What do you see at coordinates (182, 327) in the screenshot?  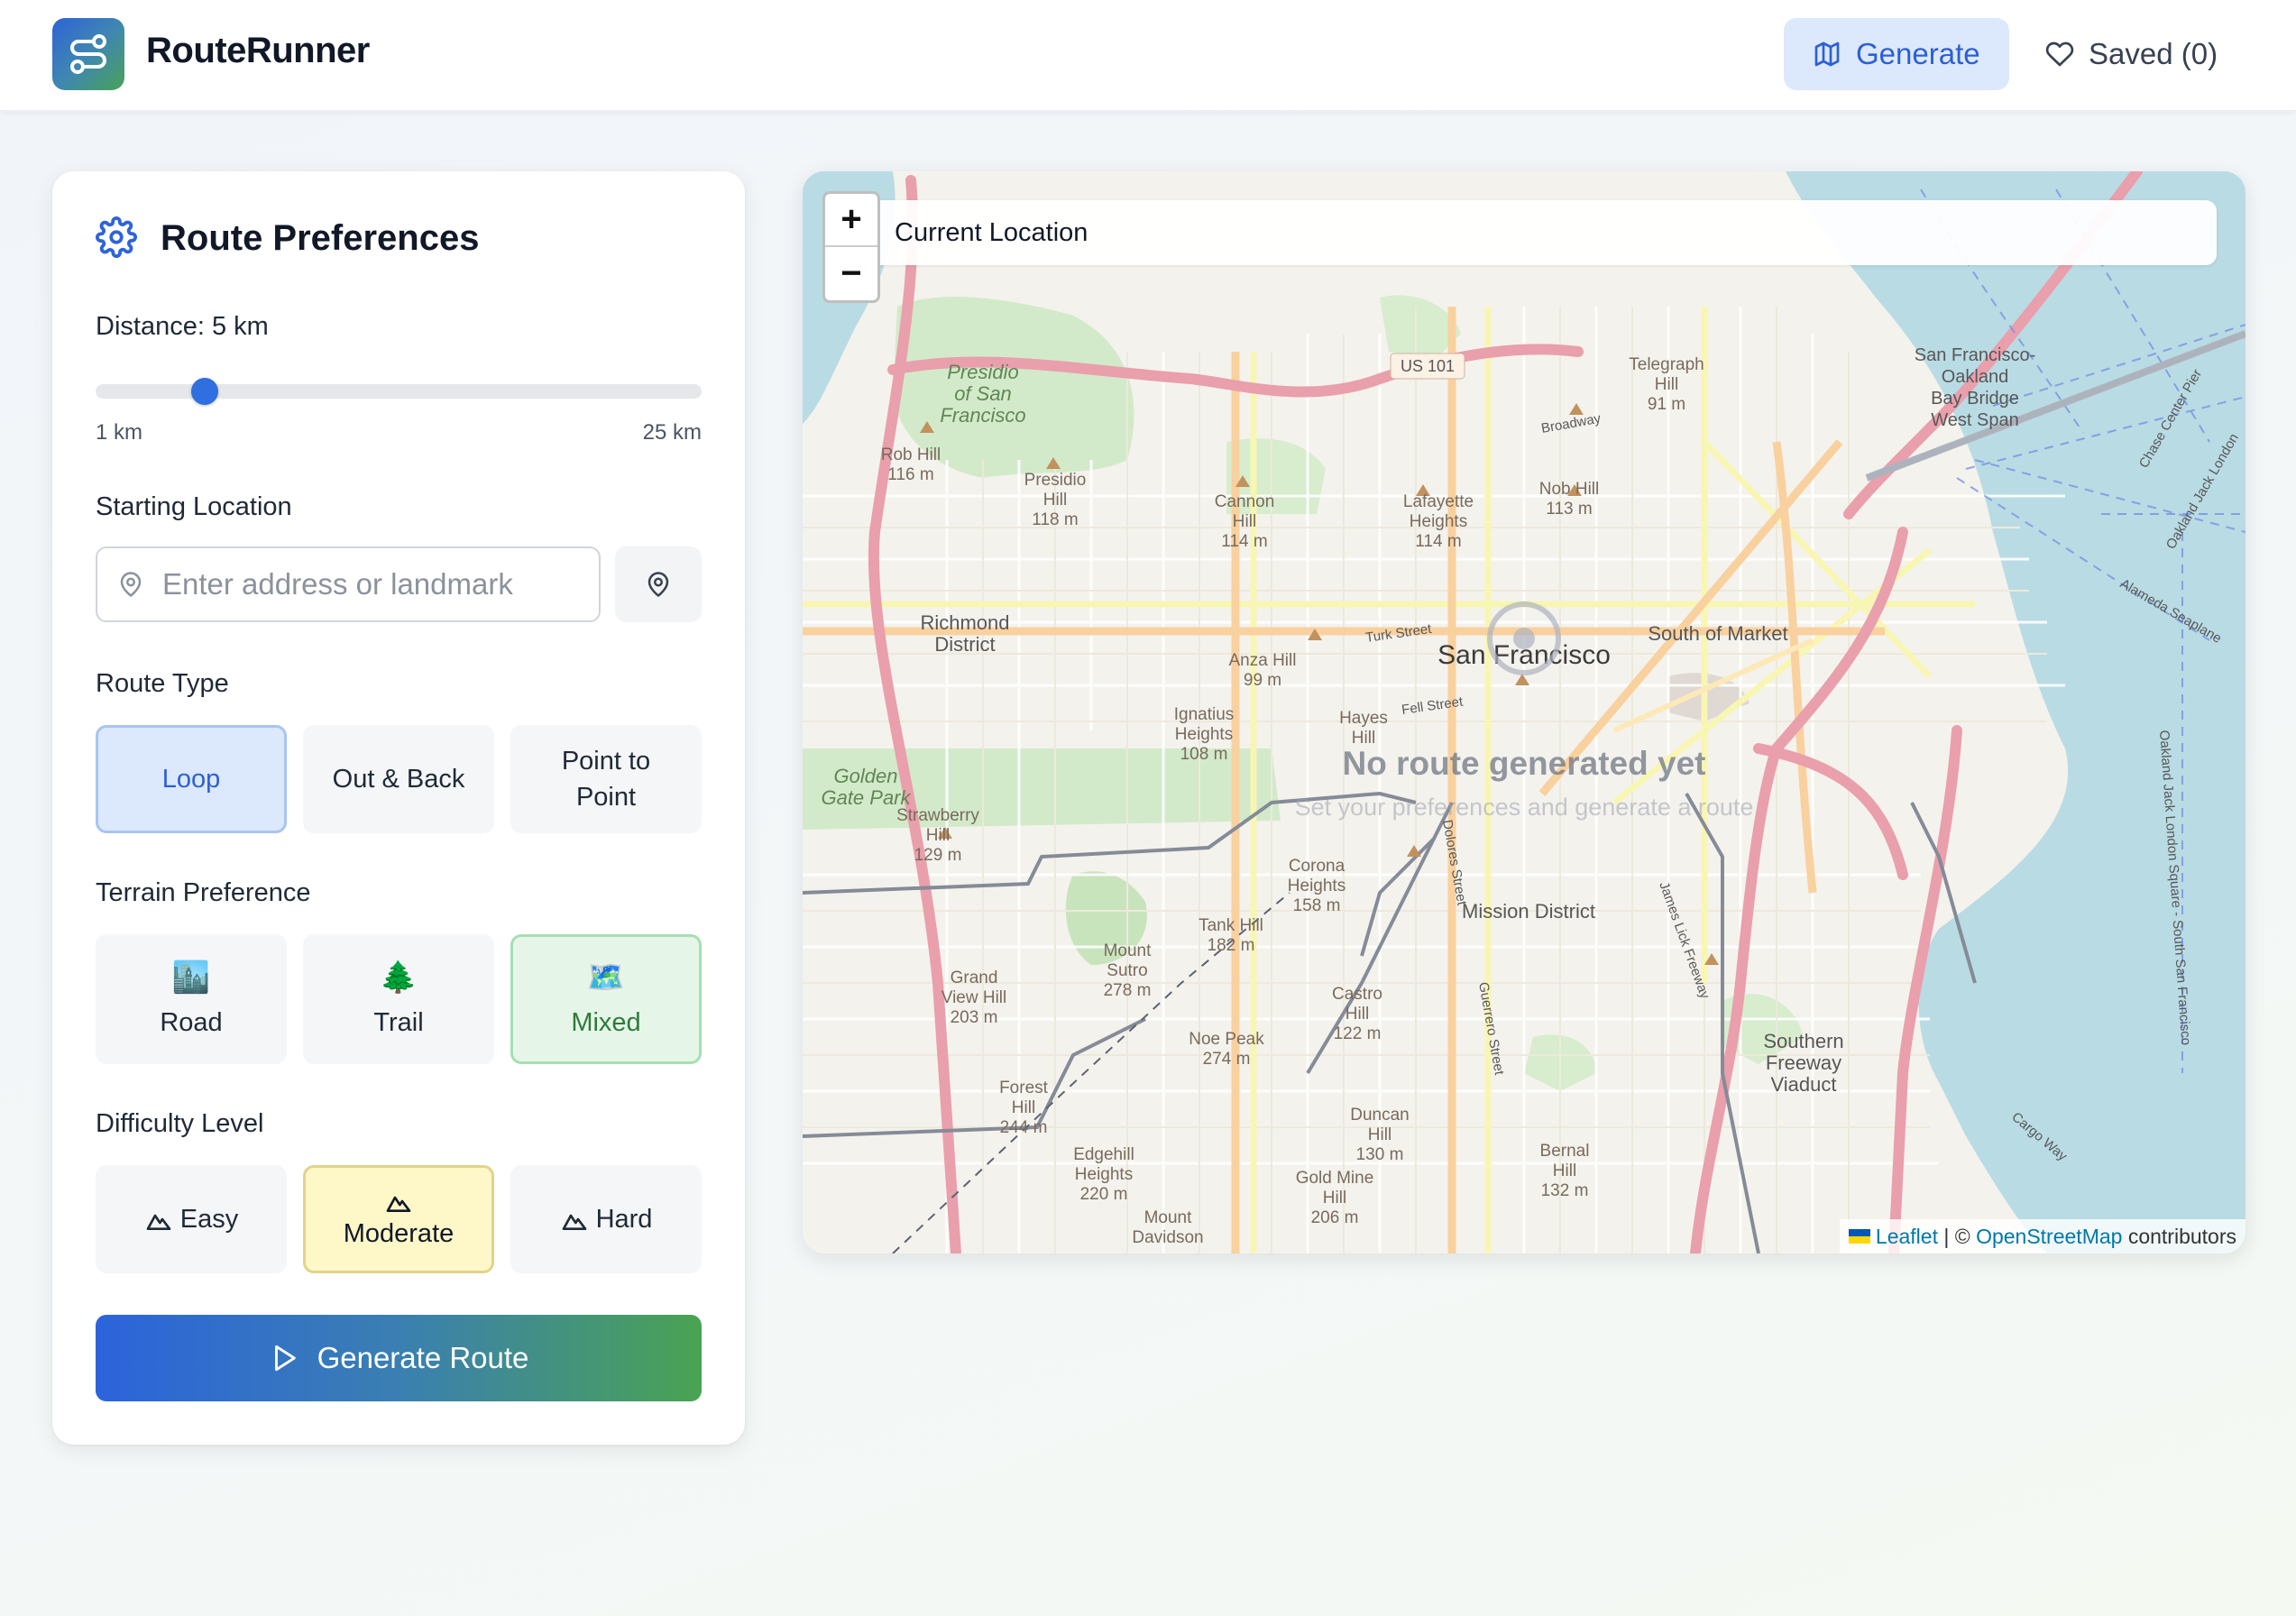 I see `distance-label: Distance: 5 km` at bounding box center [182, 327].